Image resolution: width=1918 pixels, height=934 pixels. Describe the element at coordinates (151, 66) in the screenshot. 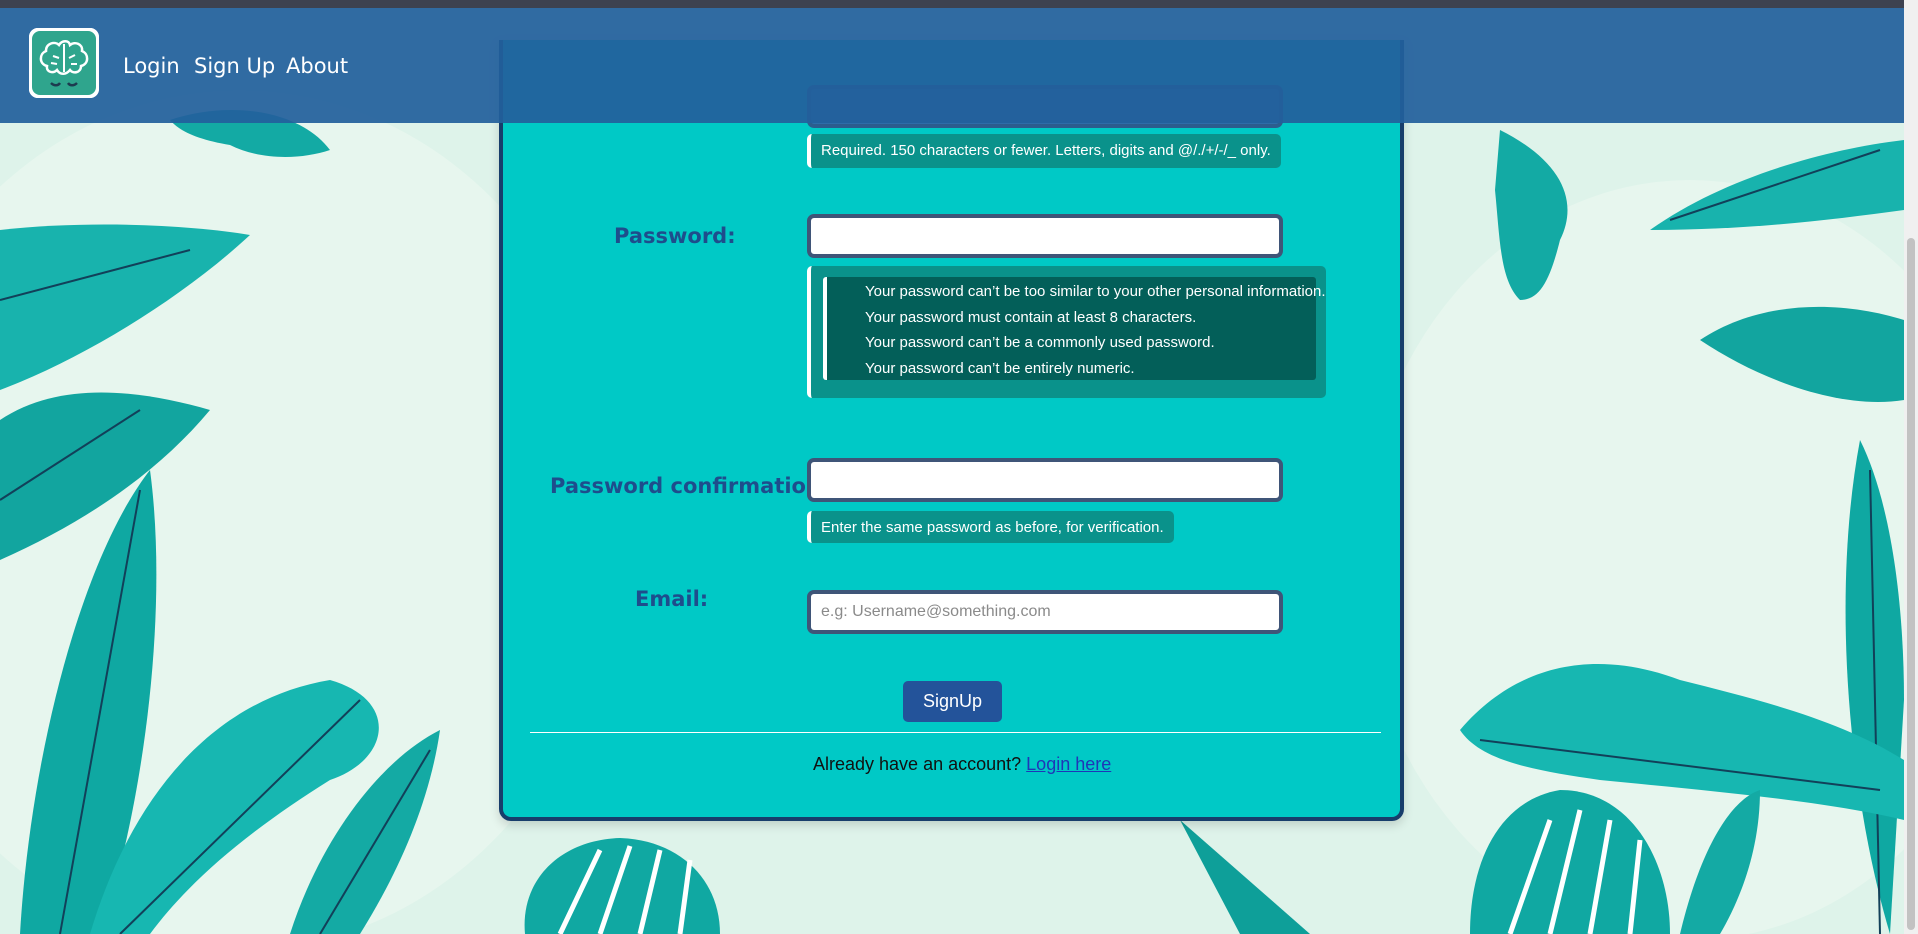

I see `nav-login-link: Login` at that location.